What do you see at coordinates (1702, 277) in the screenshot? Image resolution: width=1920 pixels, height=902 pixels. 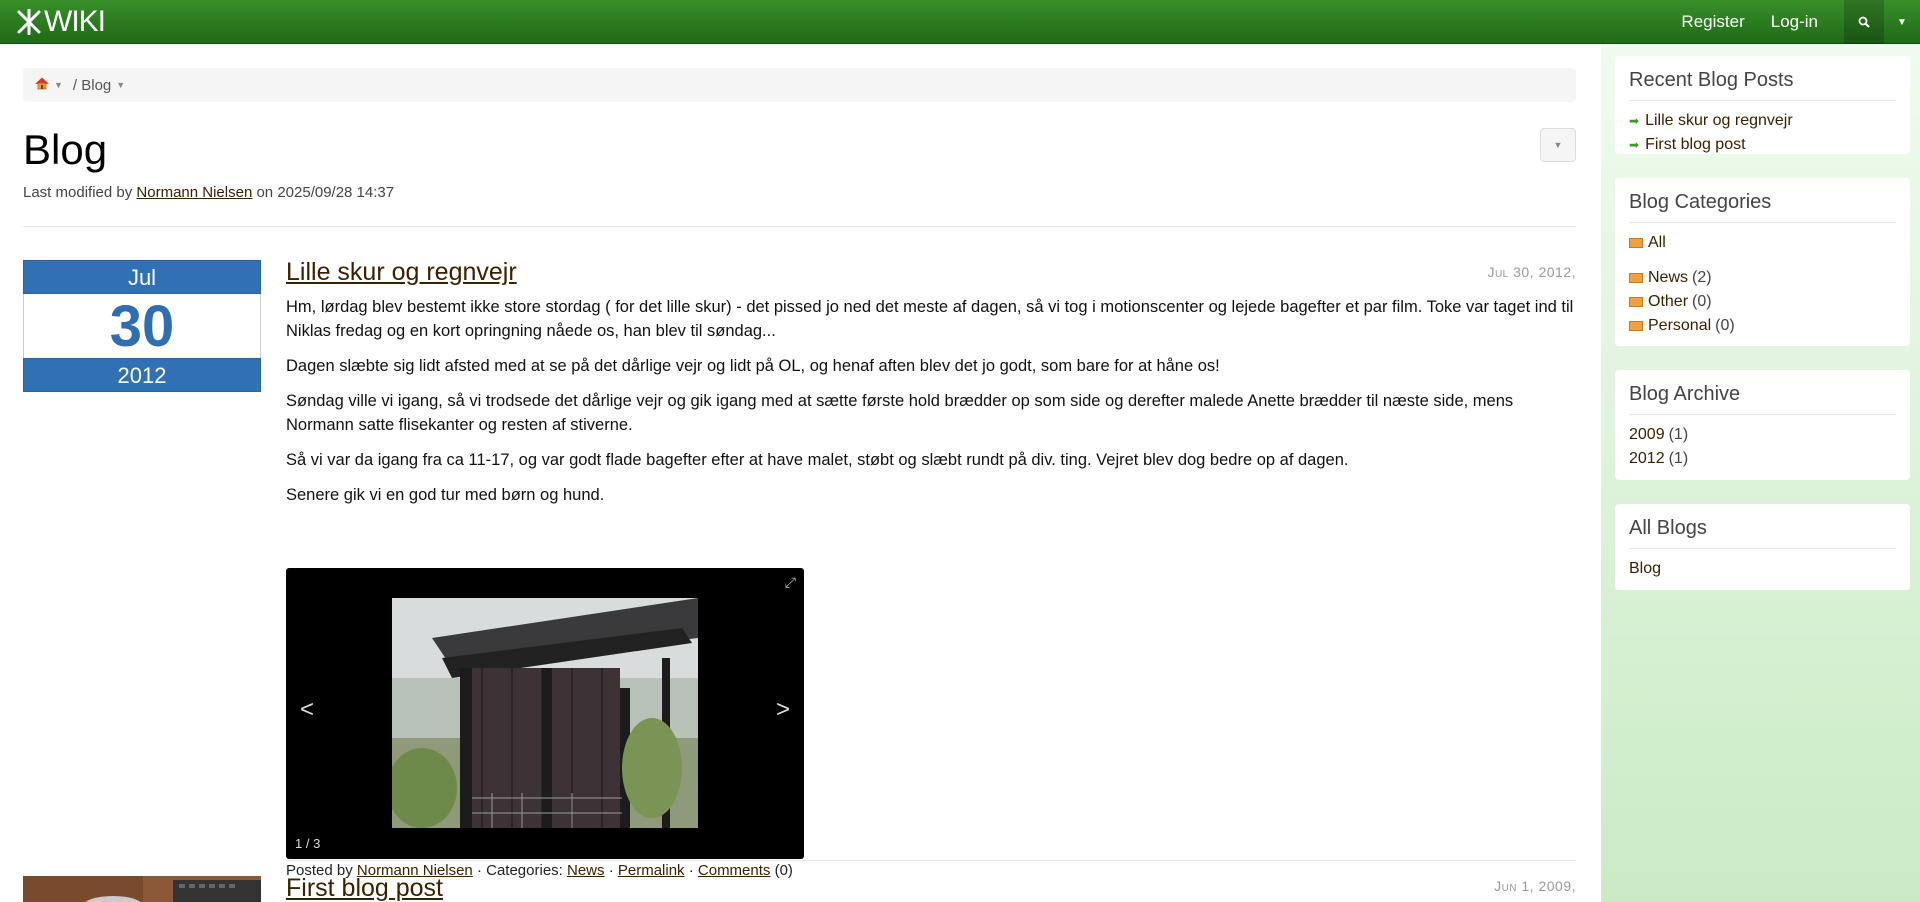 I see `category-count: (2)` at bounding box center [1702, 277].